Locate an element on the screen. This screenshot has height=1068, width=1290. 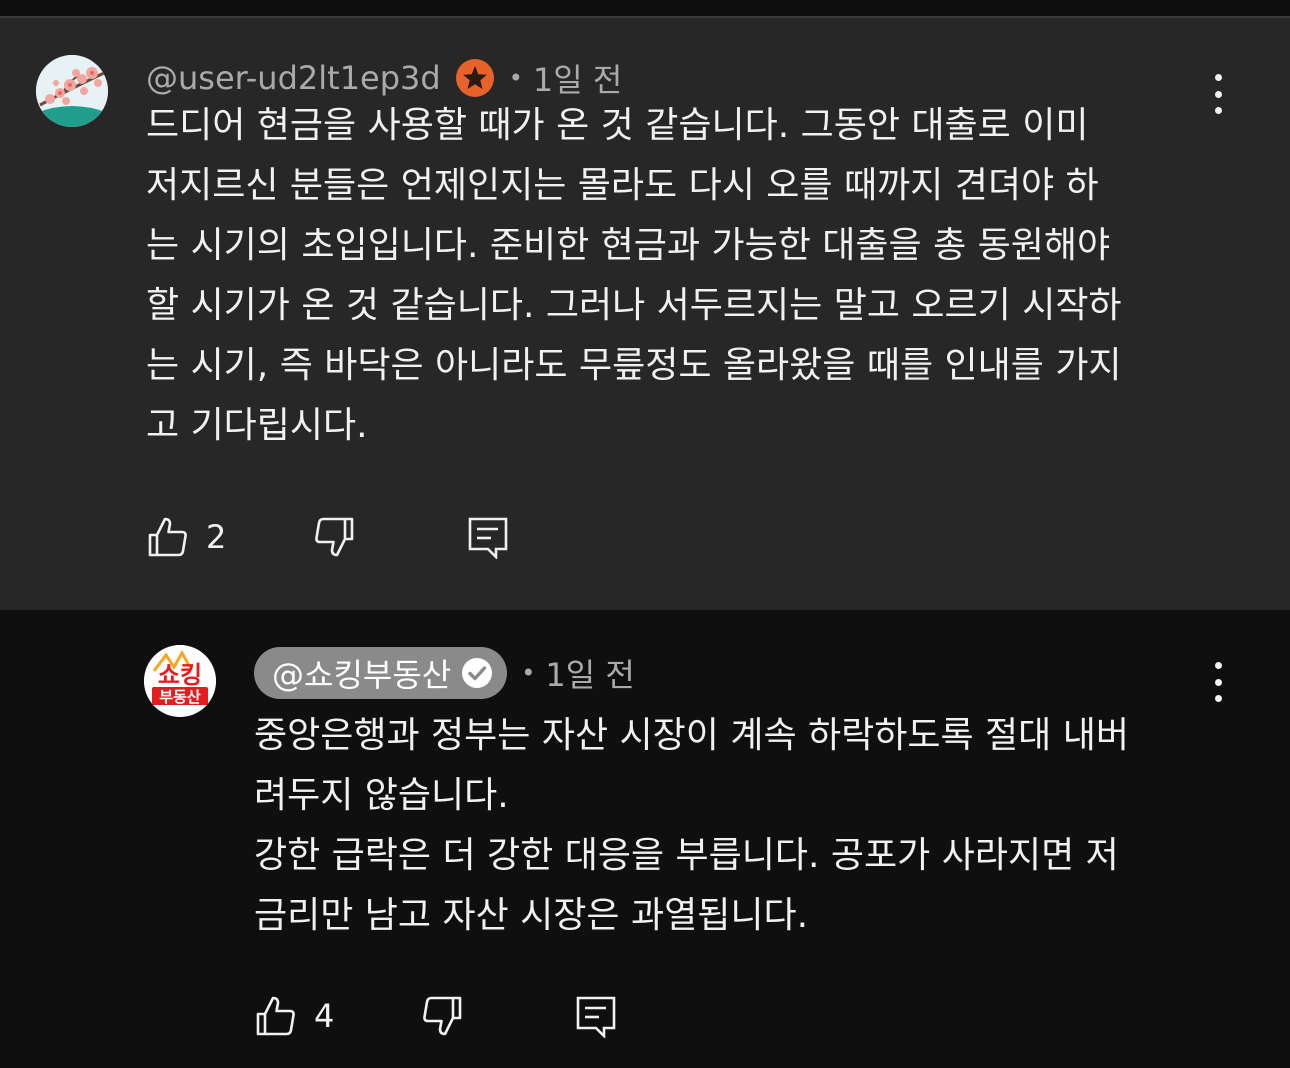
channel-logo-avatar-icon: 쇼킹 부동산 is located at coordinates (180, 681).